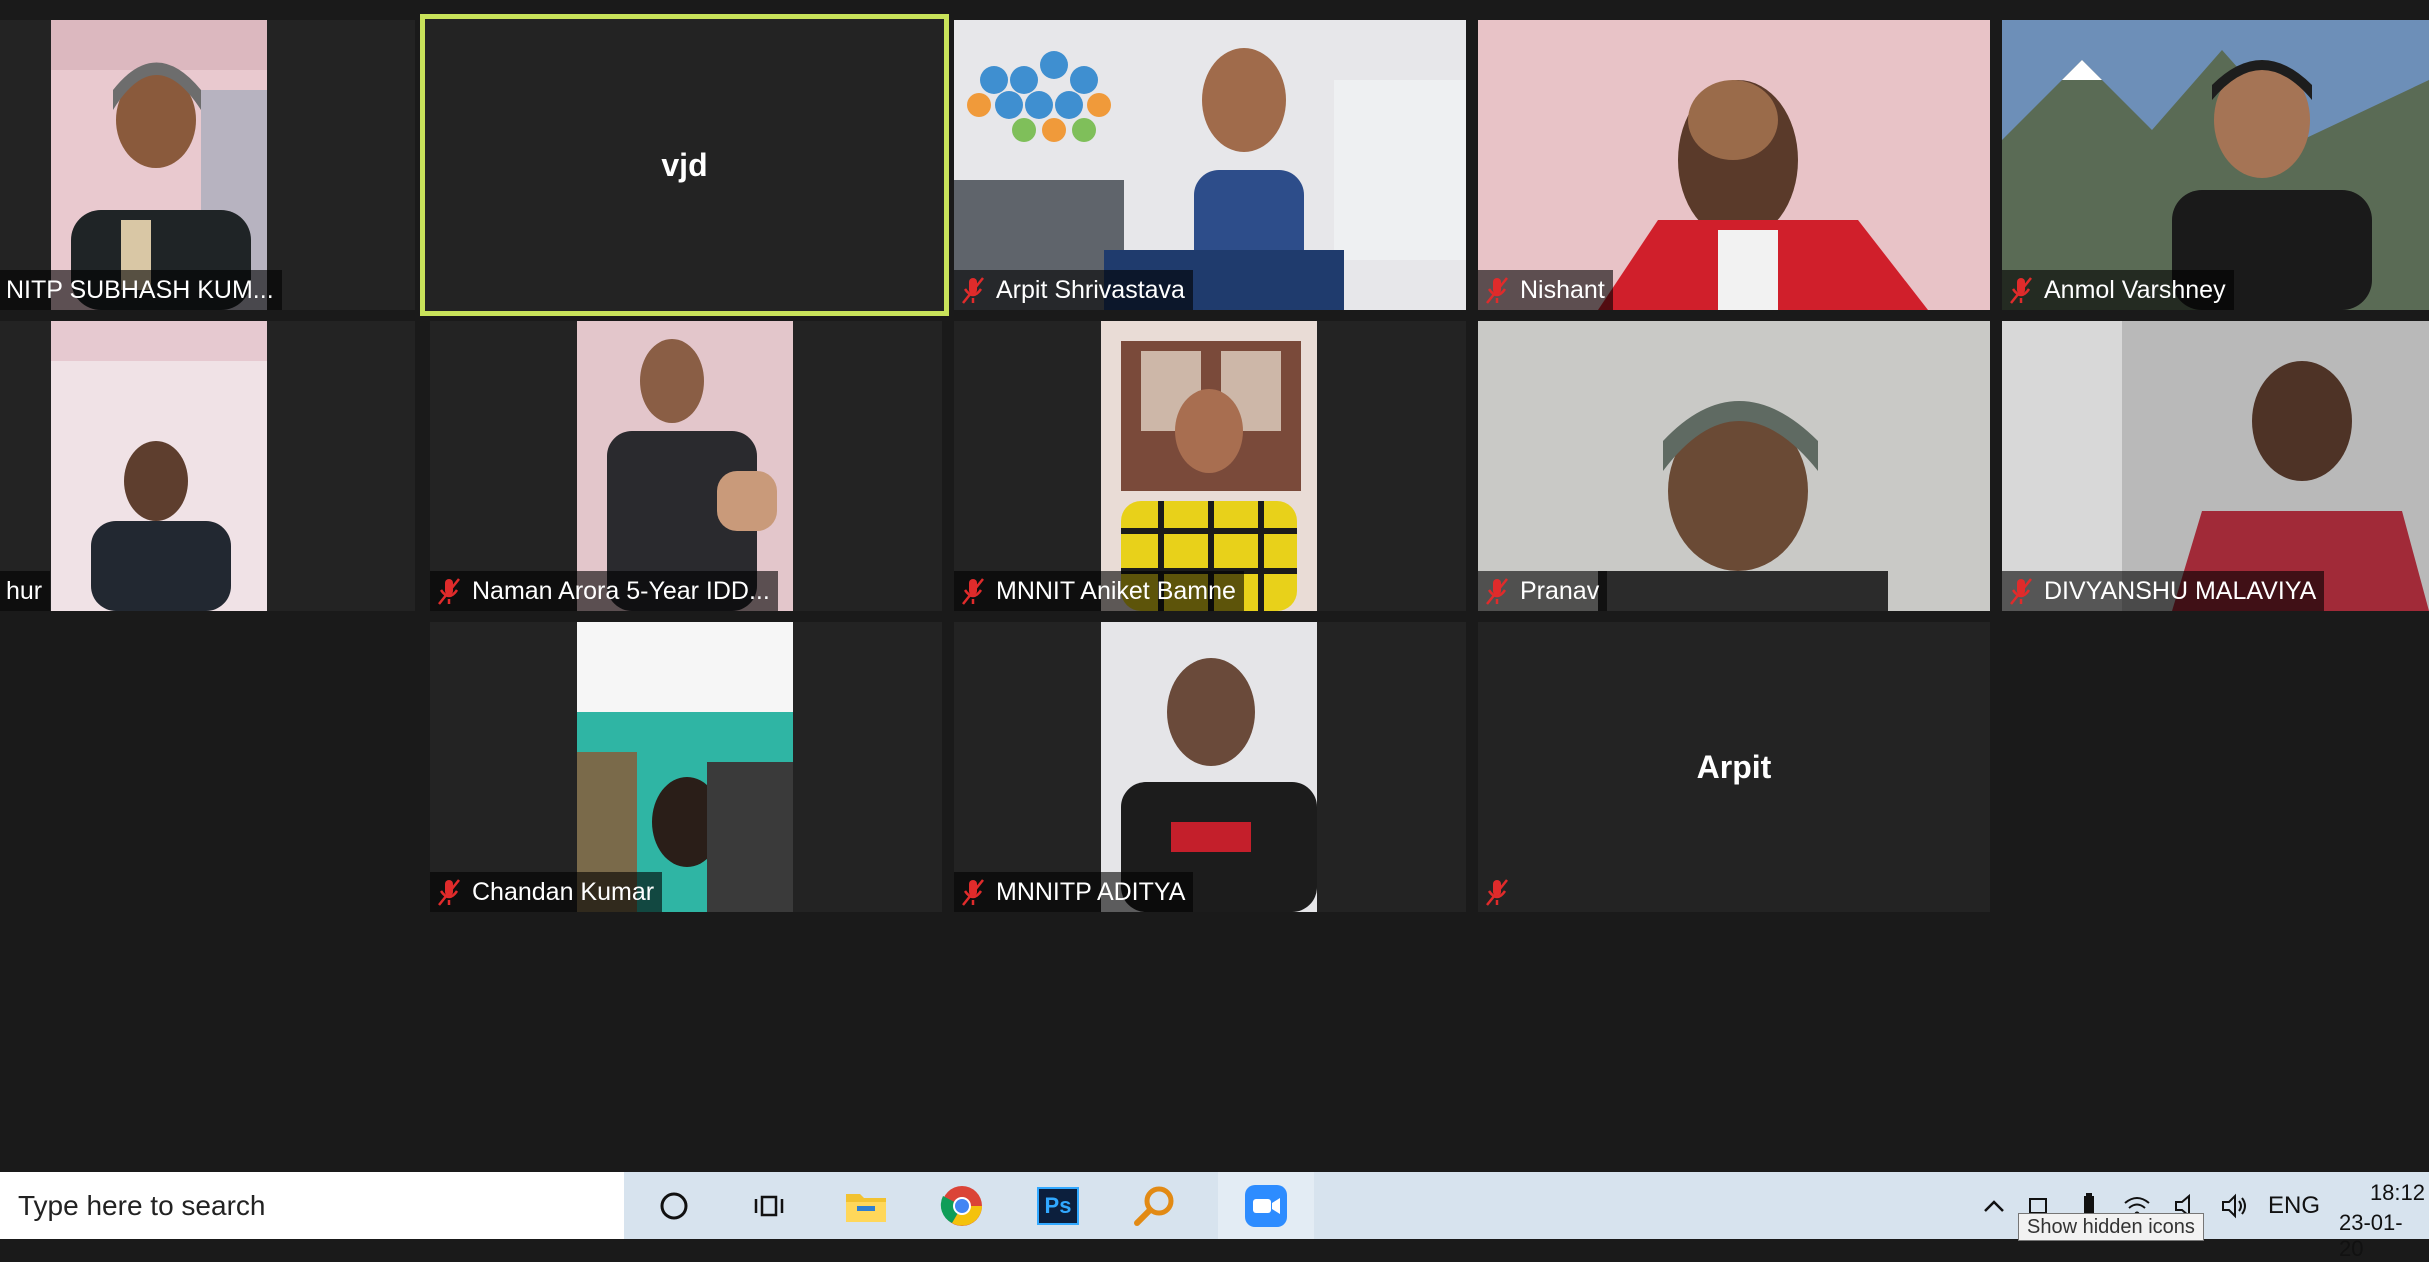 This screenshot has width=2429, height=1262. What do you see at coordinates (2111, 1227) in the screenshot?
I see `show-hidden-icons-tooltip: Show hidden icons` at bounding box center [2111, 1227].